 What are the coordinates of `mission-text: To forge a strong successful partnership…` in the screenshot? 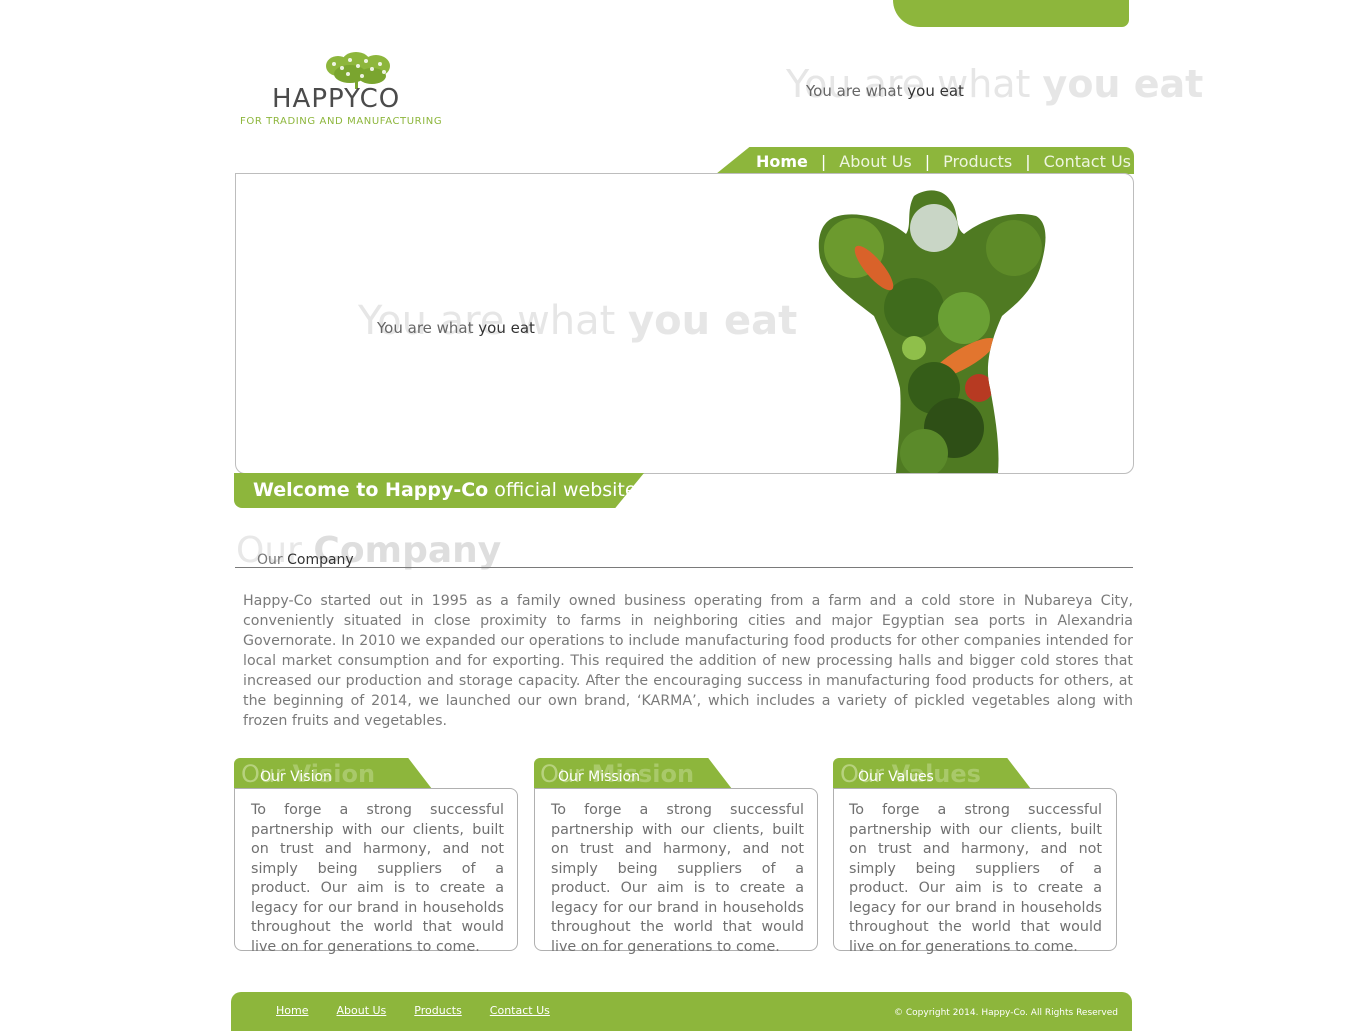 It's located at (677, 878).